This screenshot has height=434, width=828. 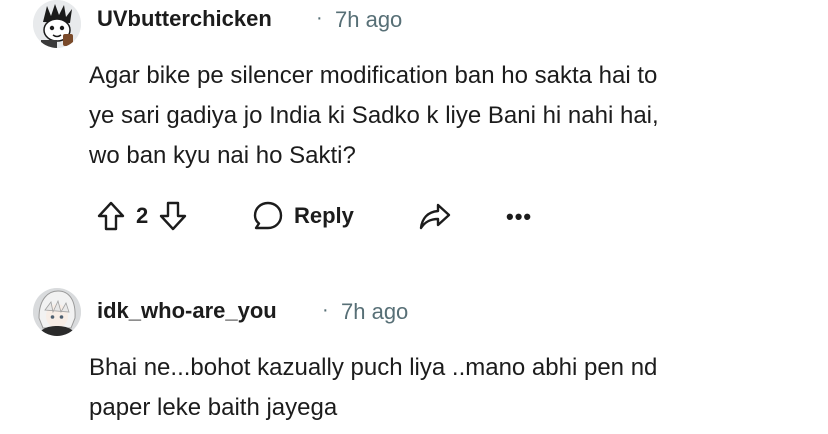 I want to click on cartoon-avatar-icon, so click(x=57, y=24).